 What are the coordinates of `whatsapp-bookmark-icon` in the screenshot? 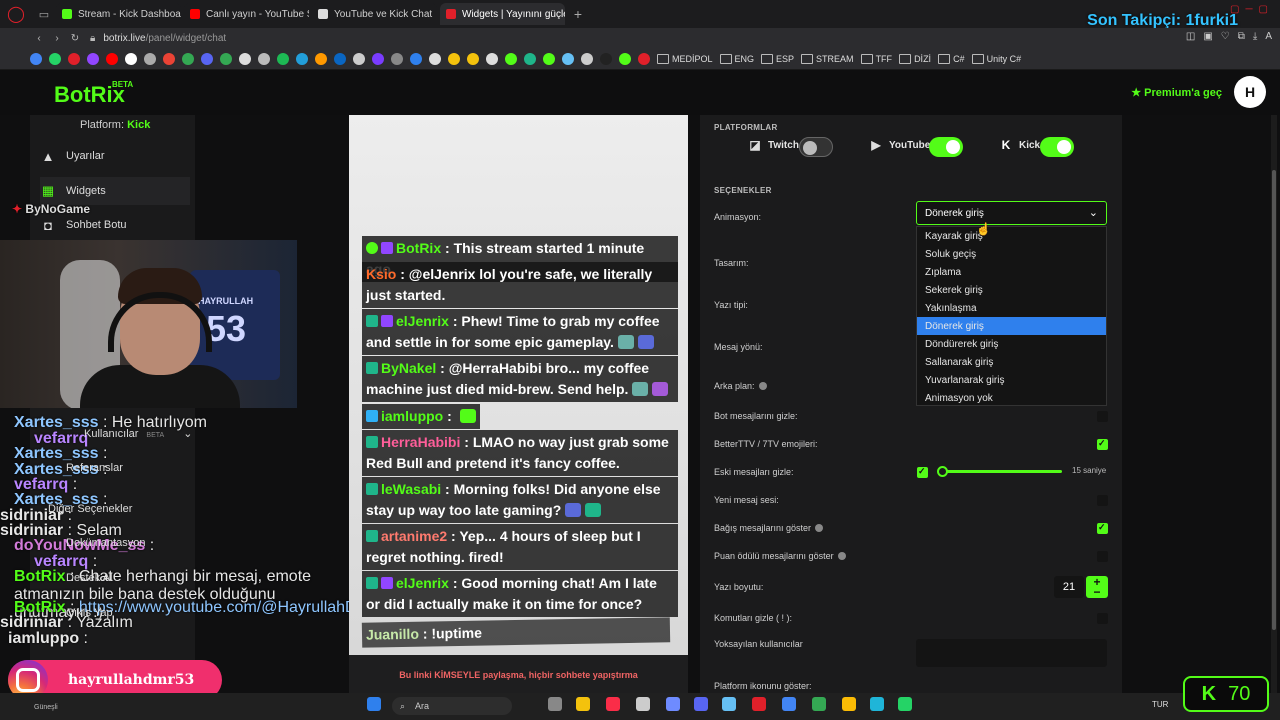 It's located at (55, 58).